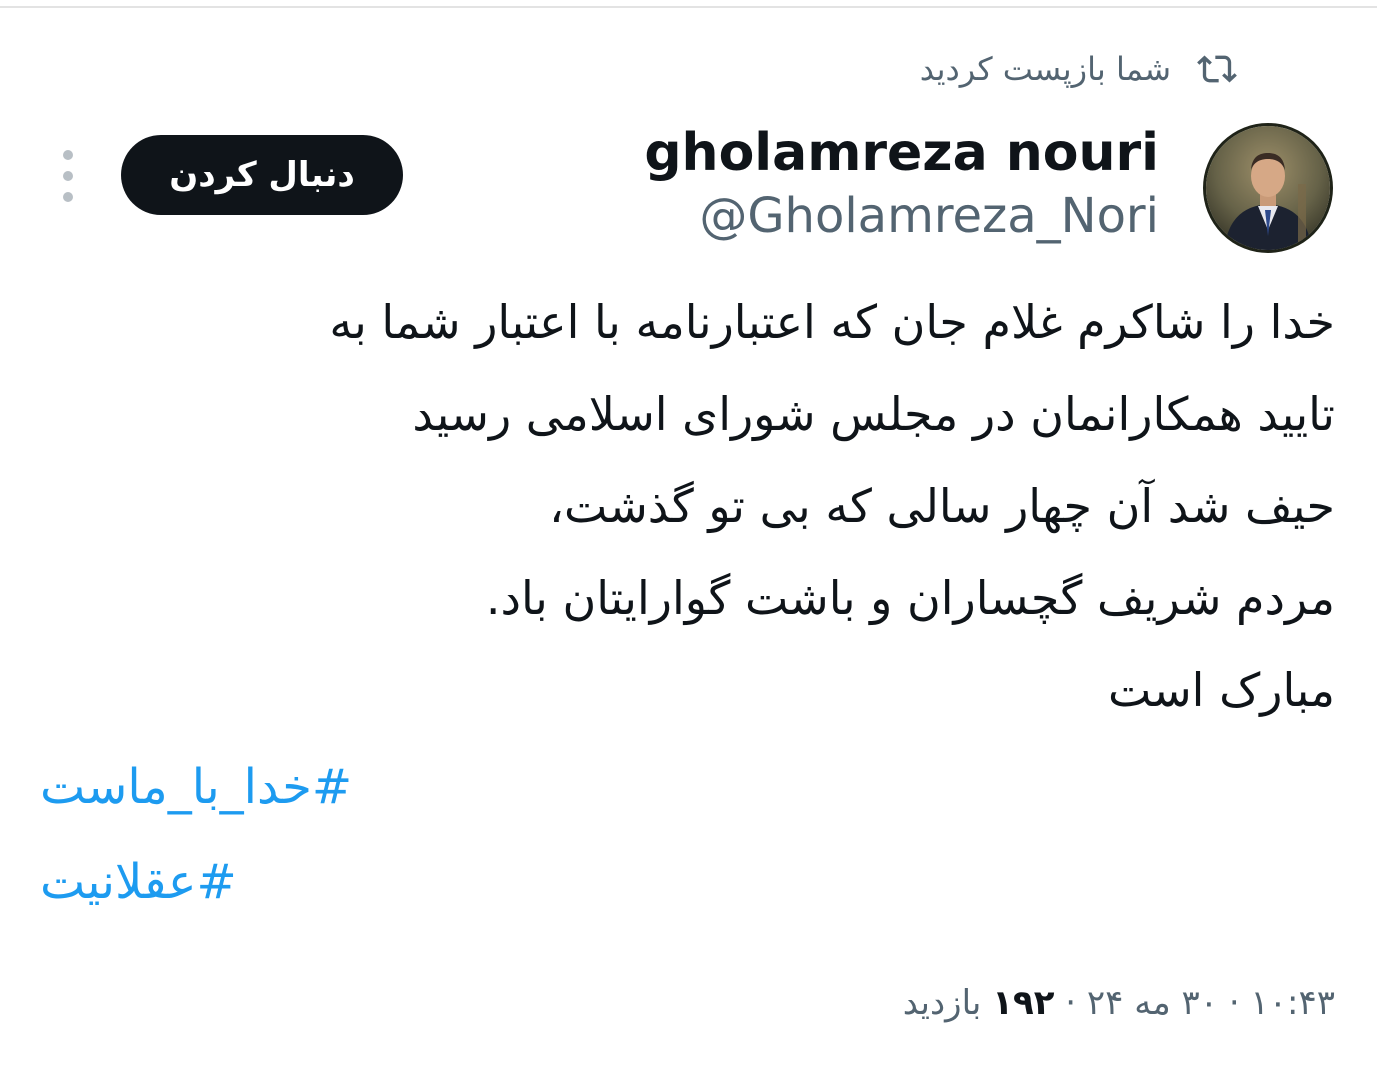 Image resolution: width=1377 pixels, height=1080 pixels. What do you see at coordinates (942, 1003) in the screenshot?
I see `views-label: بازدید` at bounding box center [942, 1003].